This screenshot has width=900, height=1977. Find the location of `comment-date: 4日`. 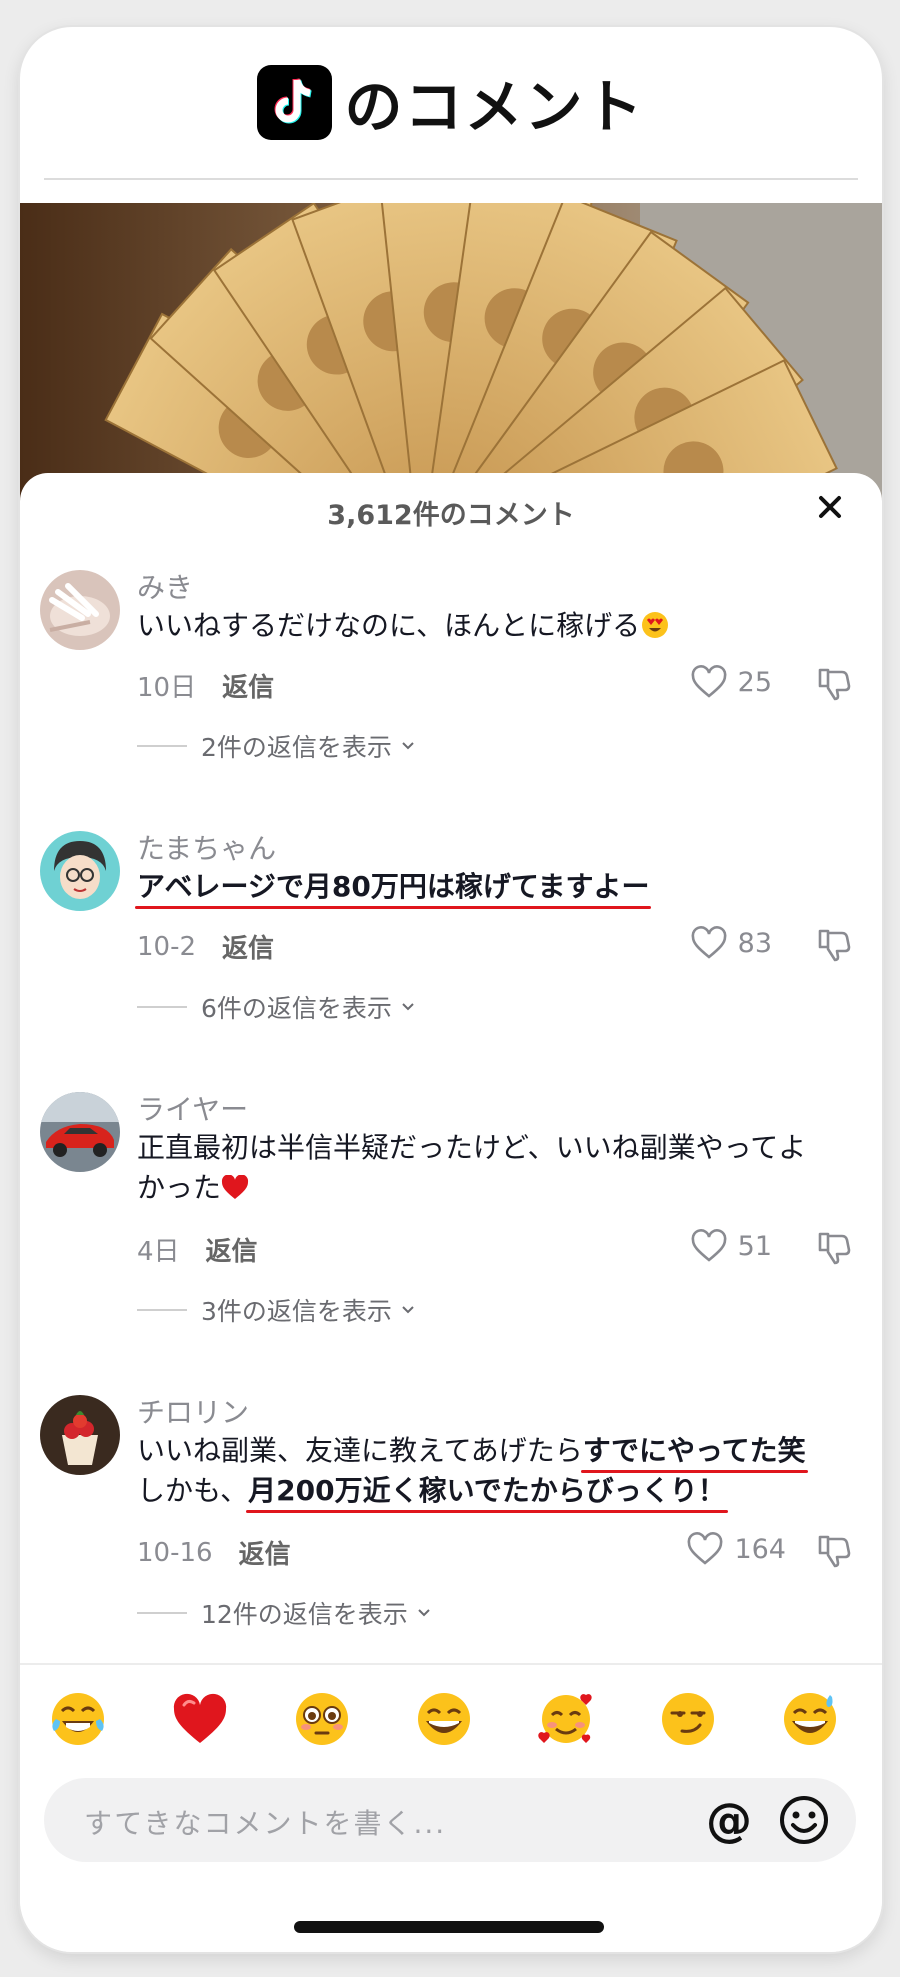

comment-date: 4日 is located at coordinates (158, 1252).